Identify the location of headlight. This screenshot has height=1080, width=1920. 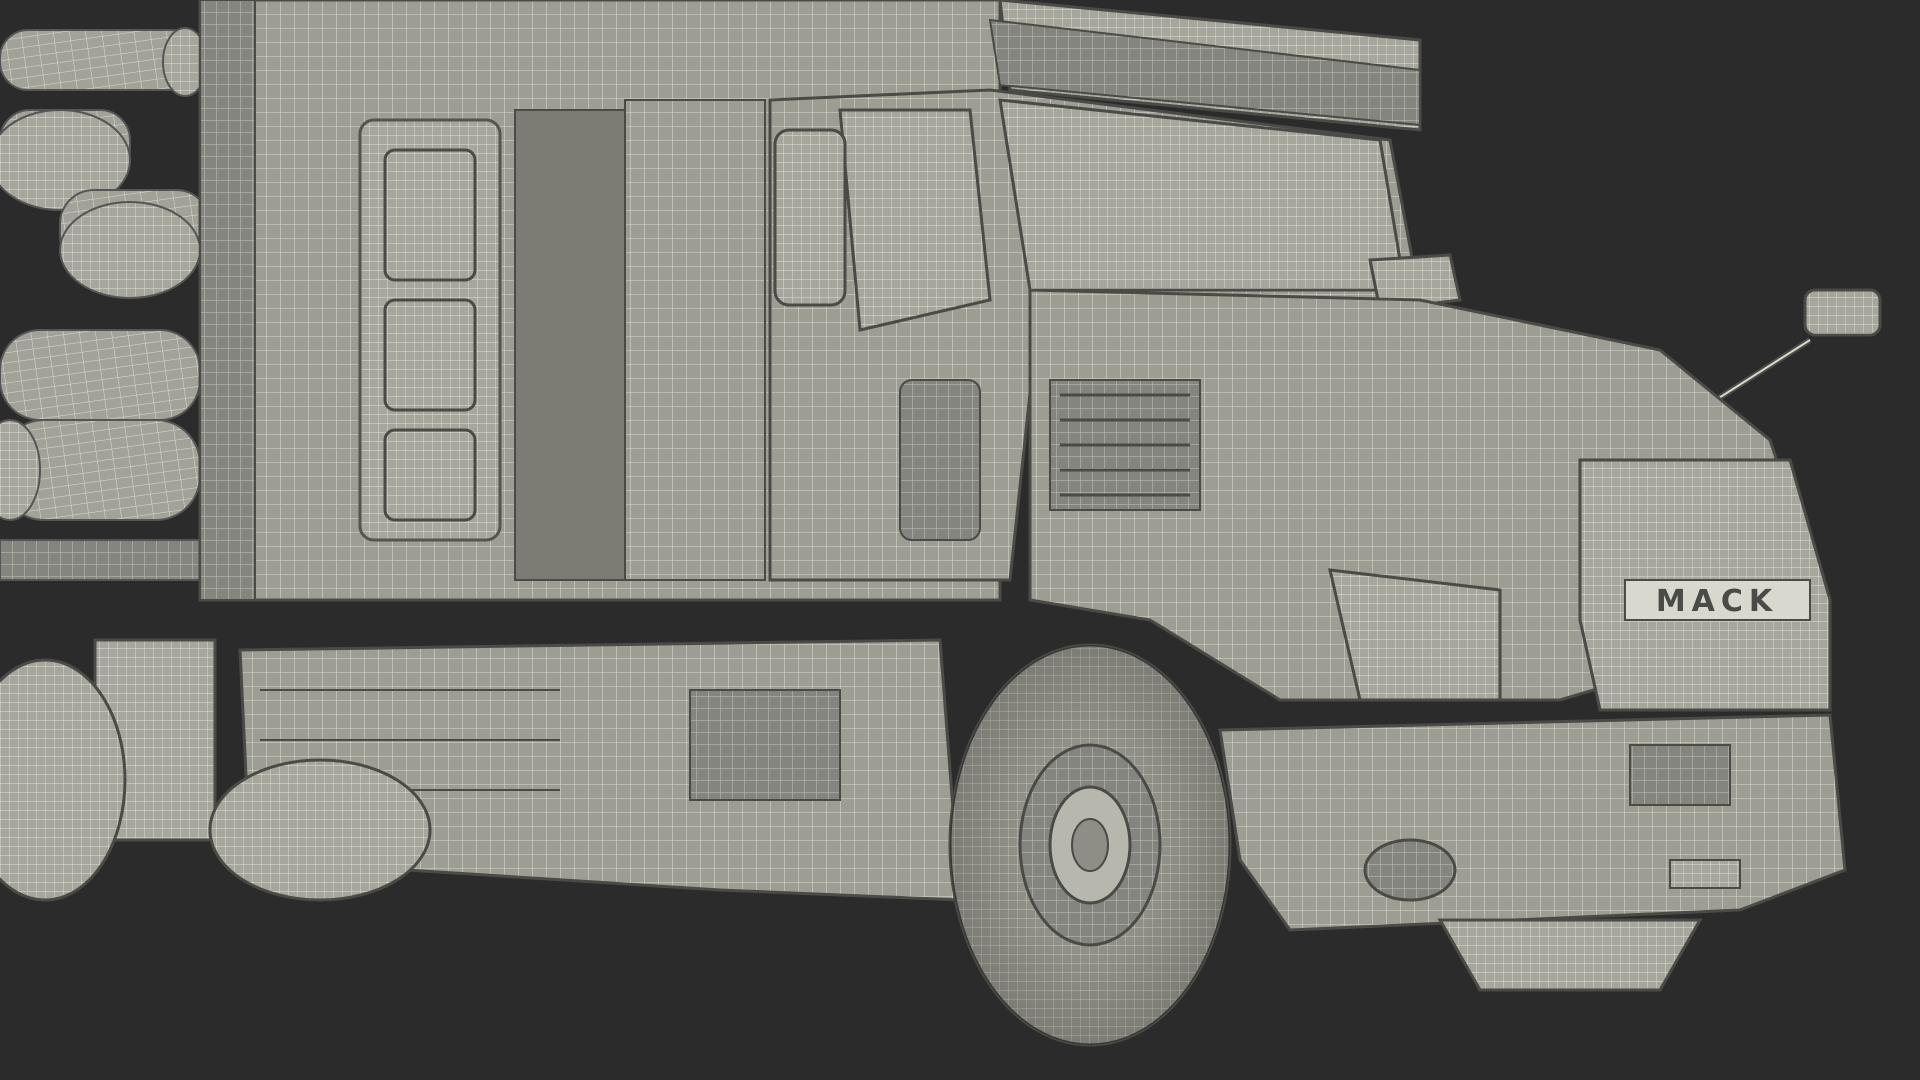
(1415, 635).